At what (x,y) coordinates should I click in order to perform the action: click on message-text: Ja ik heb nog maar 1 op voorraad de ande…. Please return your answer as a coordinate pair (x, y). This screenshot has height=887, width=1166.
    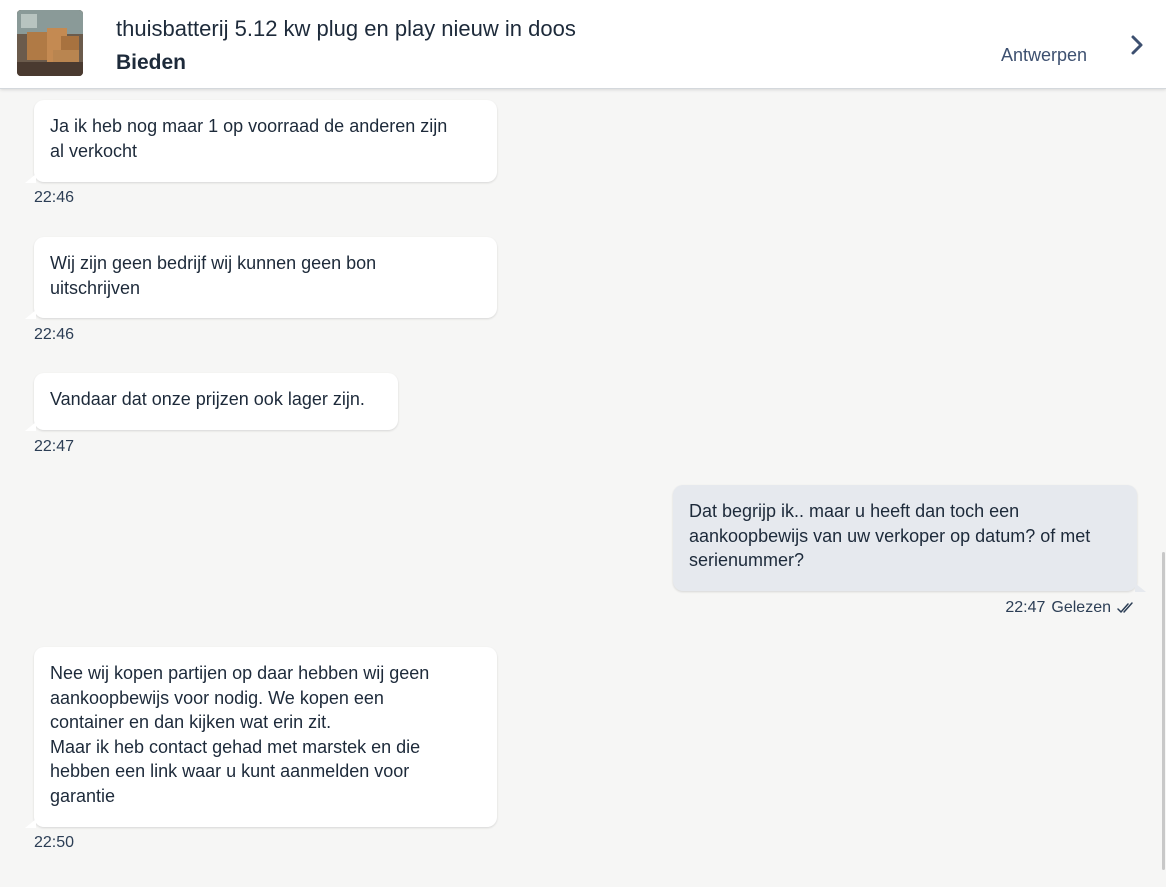
    Looking at the image, I should click on (249, 138).